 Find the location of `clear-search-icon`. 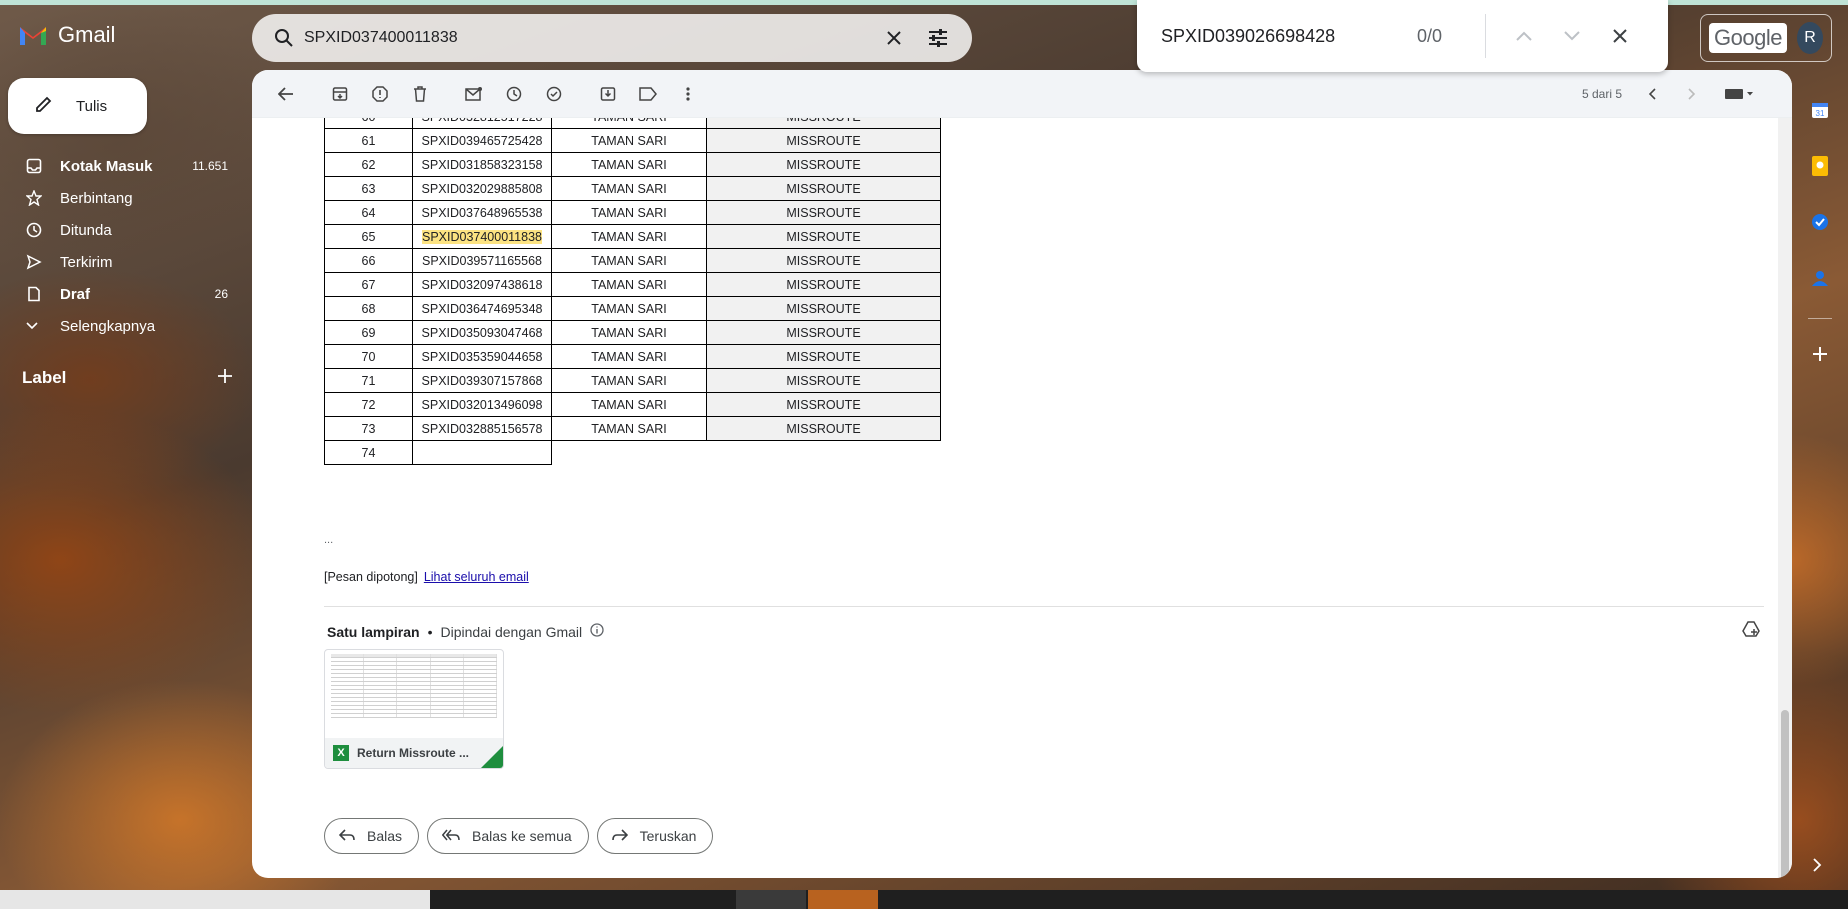

clear-search-icon is located at coordinates (894, 38).